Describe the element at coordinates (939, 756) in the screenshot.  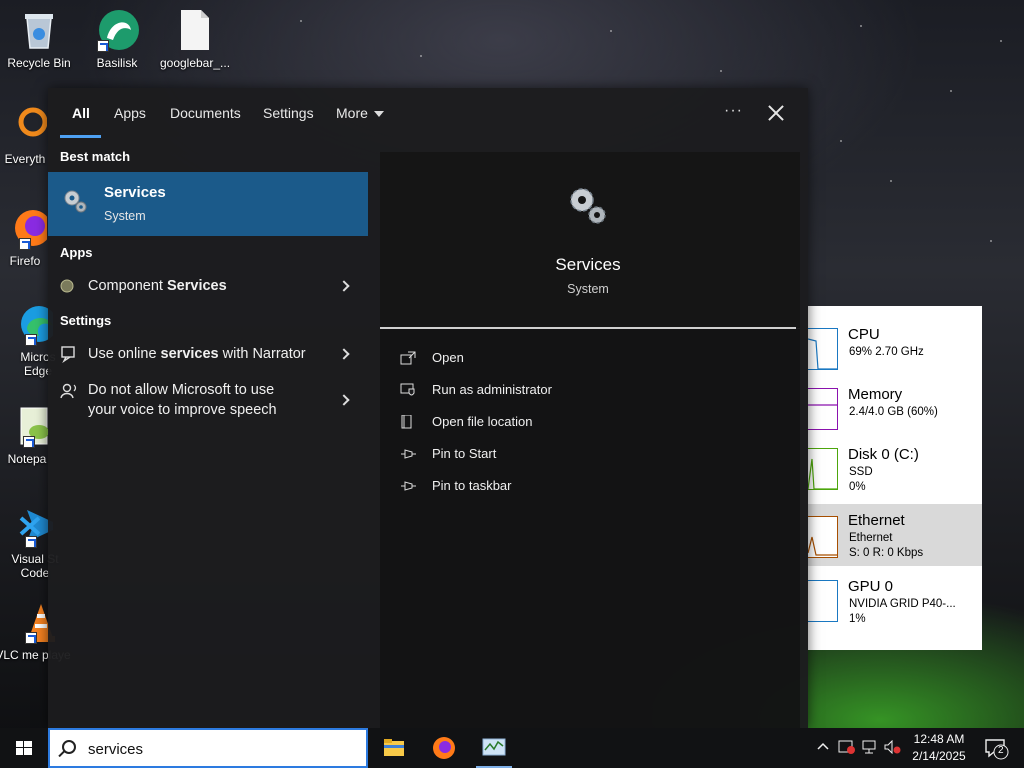
I see `clock-date: 2/14/2025` at that location.